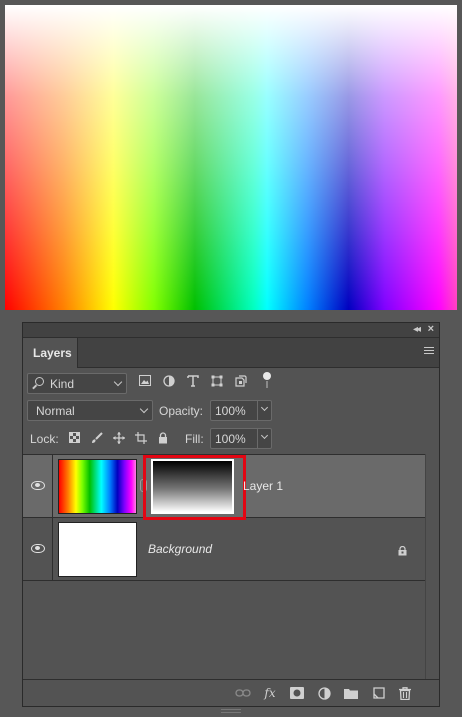 Image resolution: width=462 pixels, height=717 pixels. Describe the element at coordinates (96, 437) in the screenshot. I see `lock-paint-icon` at that location.